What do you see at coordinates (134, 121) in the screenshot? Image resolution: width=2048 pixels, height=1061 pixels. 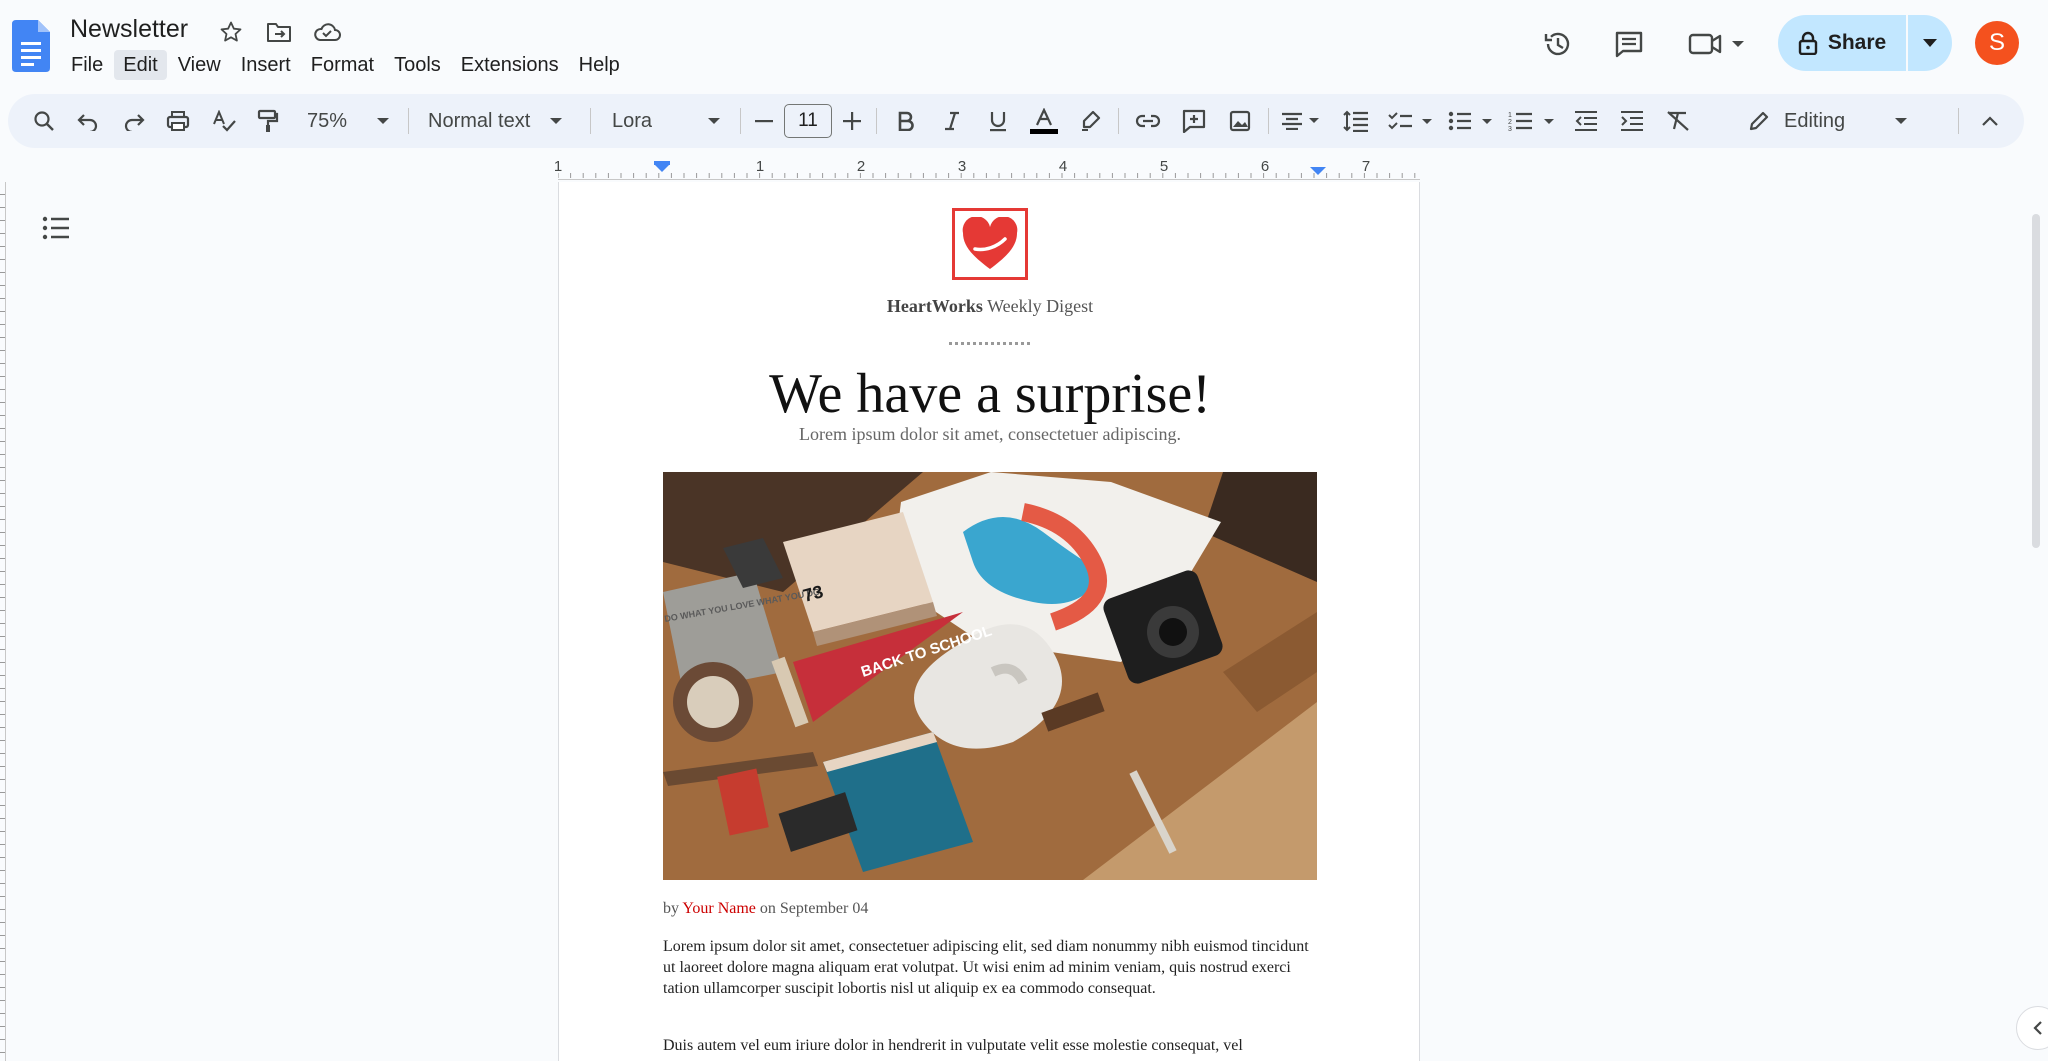 I see `redo-icon` at bounding box center [134, 121].